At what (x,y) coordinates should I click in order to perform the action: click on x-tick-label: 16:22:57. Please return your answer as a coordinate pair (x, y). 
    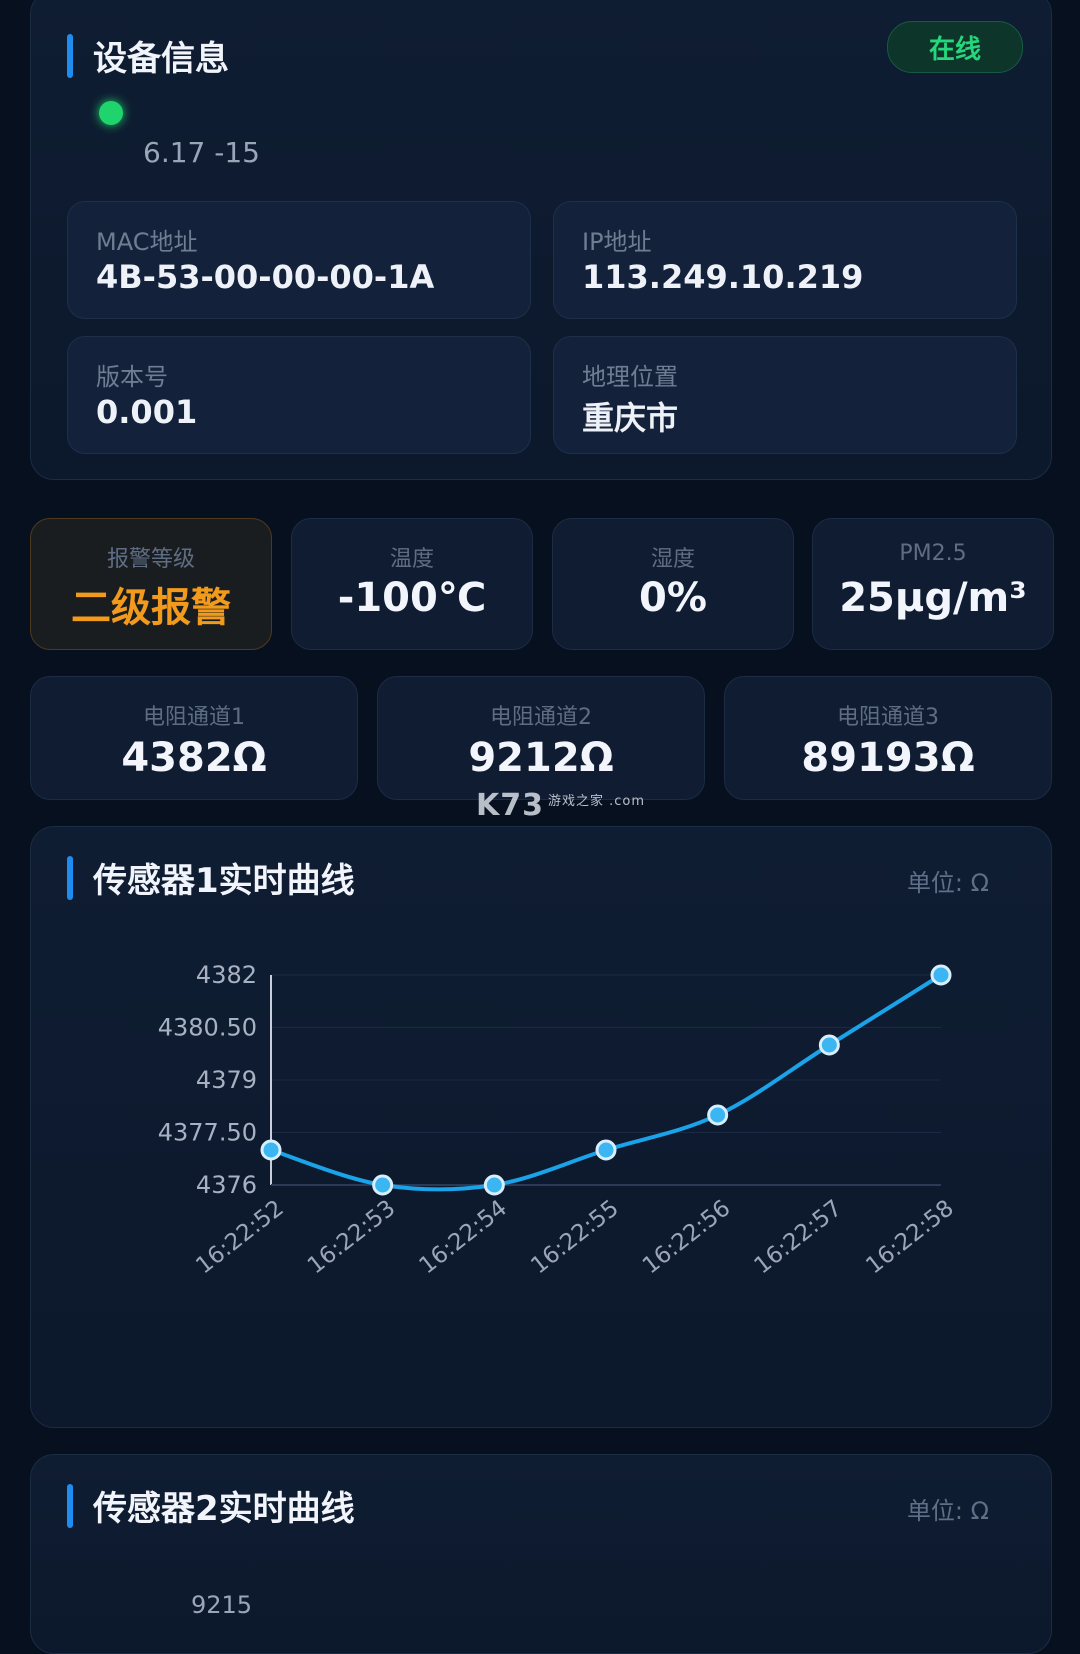
    Looking at the image, I should click on (798, 1237).